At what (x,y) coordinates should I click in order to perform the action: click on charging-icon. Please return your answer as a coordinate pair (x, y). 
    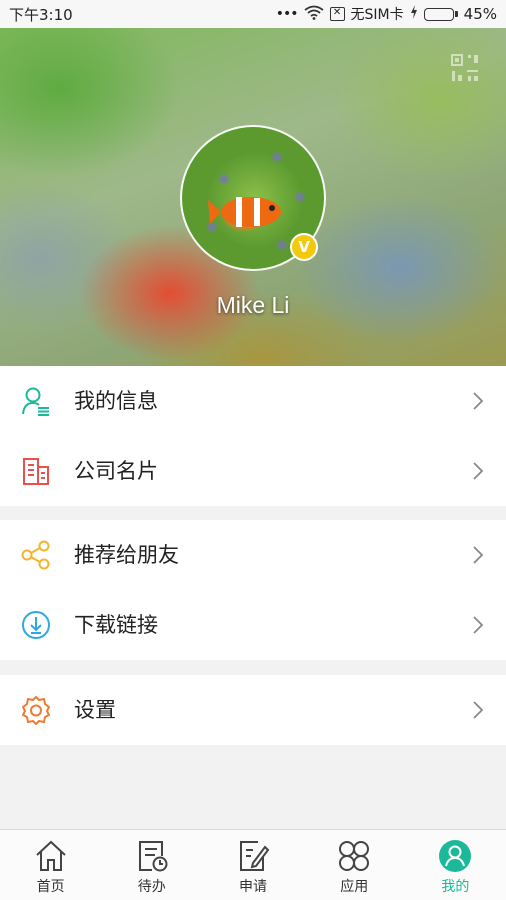
    Looking at the image, I should click on (414, 14).